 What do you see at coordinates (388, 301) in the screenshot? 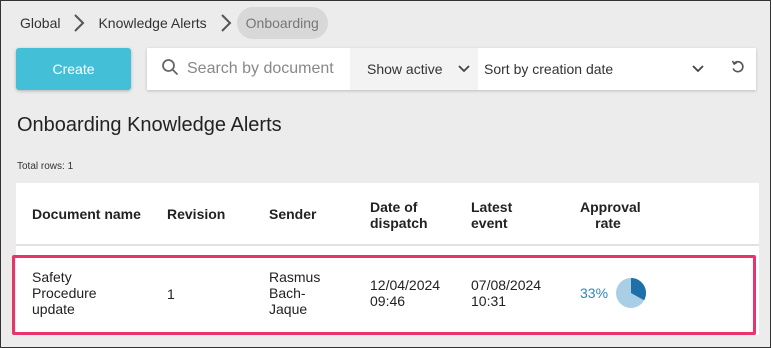
I see `dispatch-time: 09:46` at bounding box center [388, 301].